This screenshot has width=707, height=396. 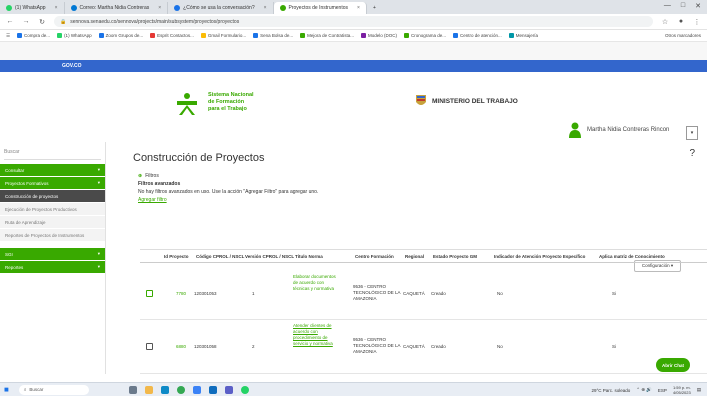 What do you see at coordinates (438, 346) in the screenshot?
I see `row-estado: Creado` at bounding box center [438, 346].